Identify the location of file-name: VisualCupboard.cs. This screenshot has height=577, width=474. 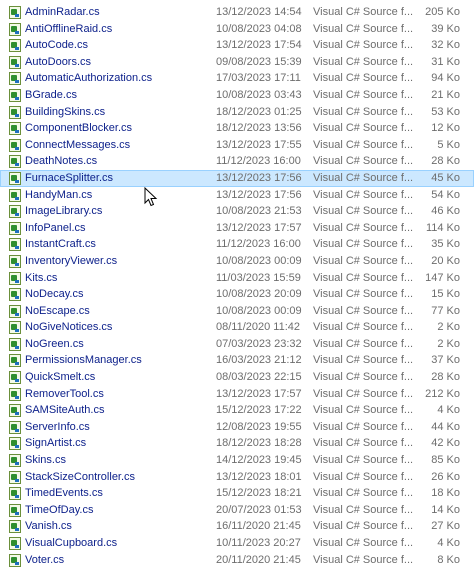
(71, 543).